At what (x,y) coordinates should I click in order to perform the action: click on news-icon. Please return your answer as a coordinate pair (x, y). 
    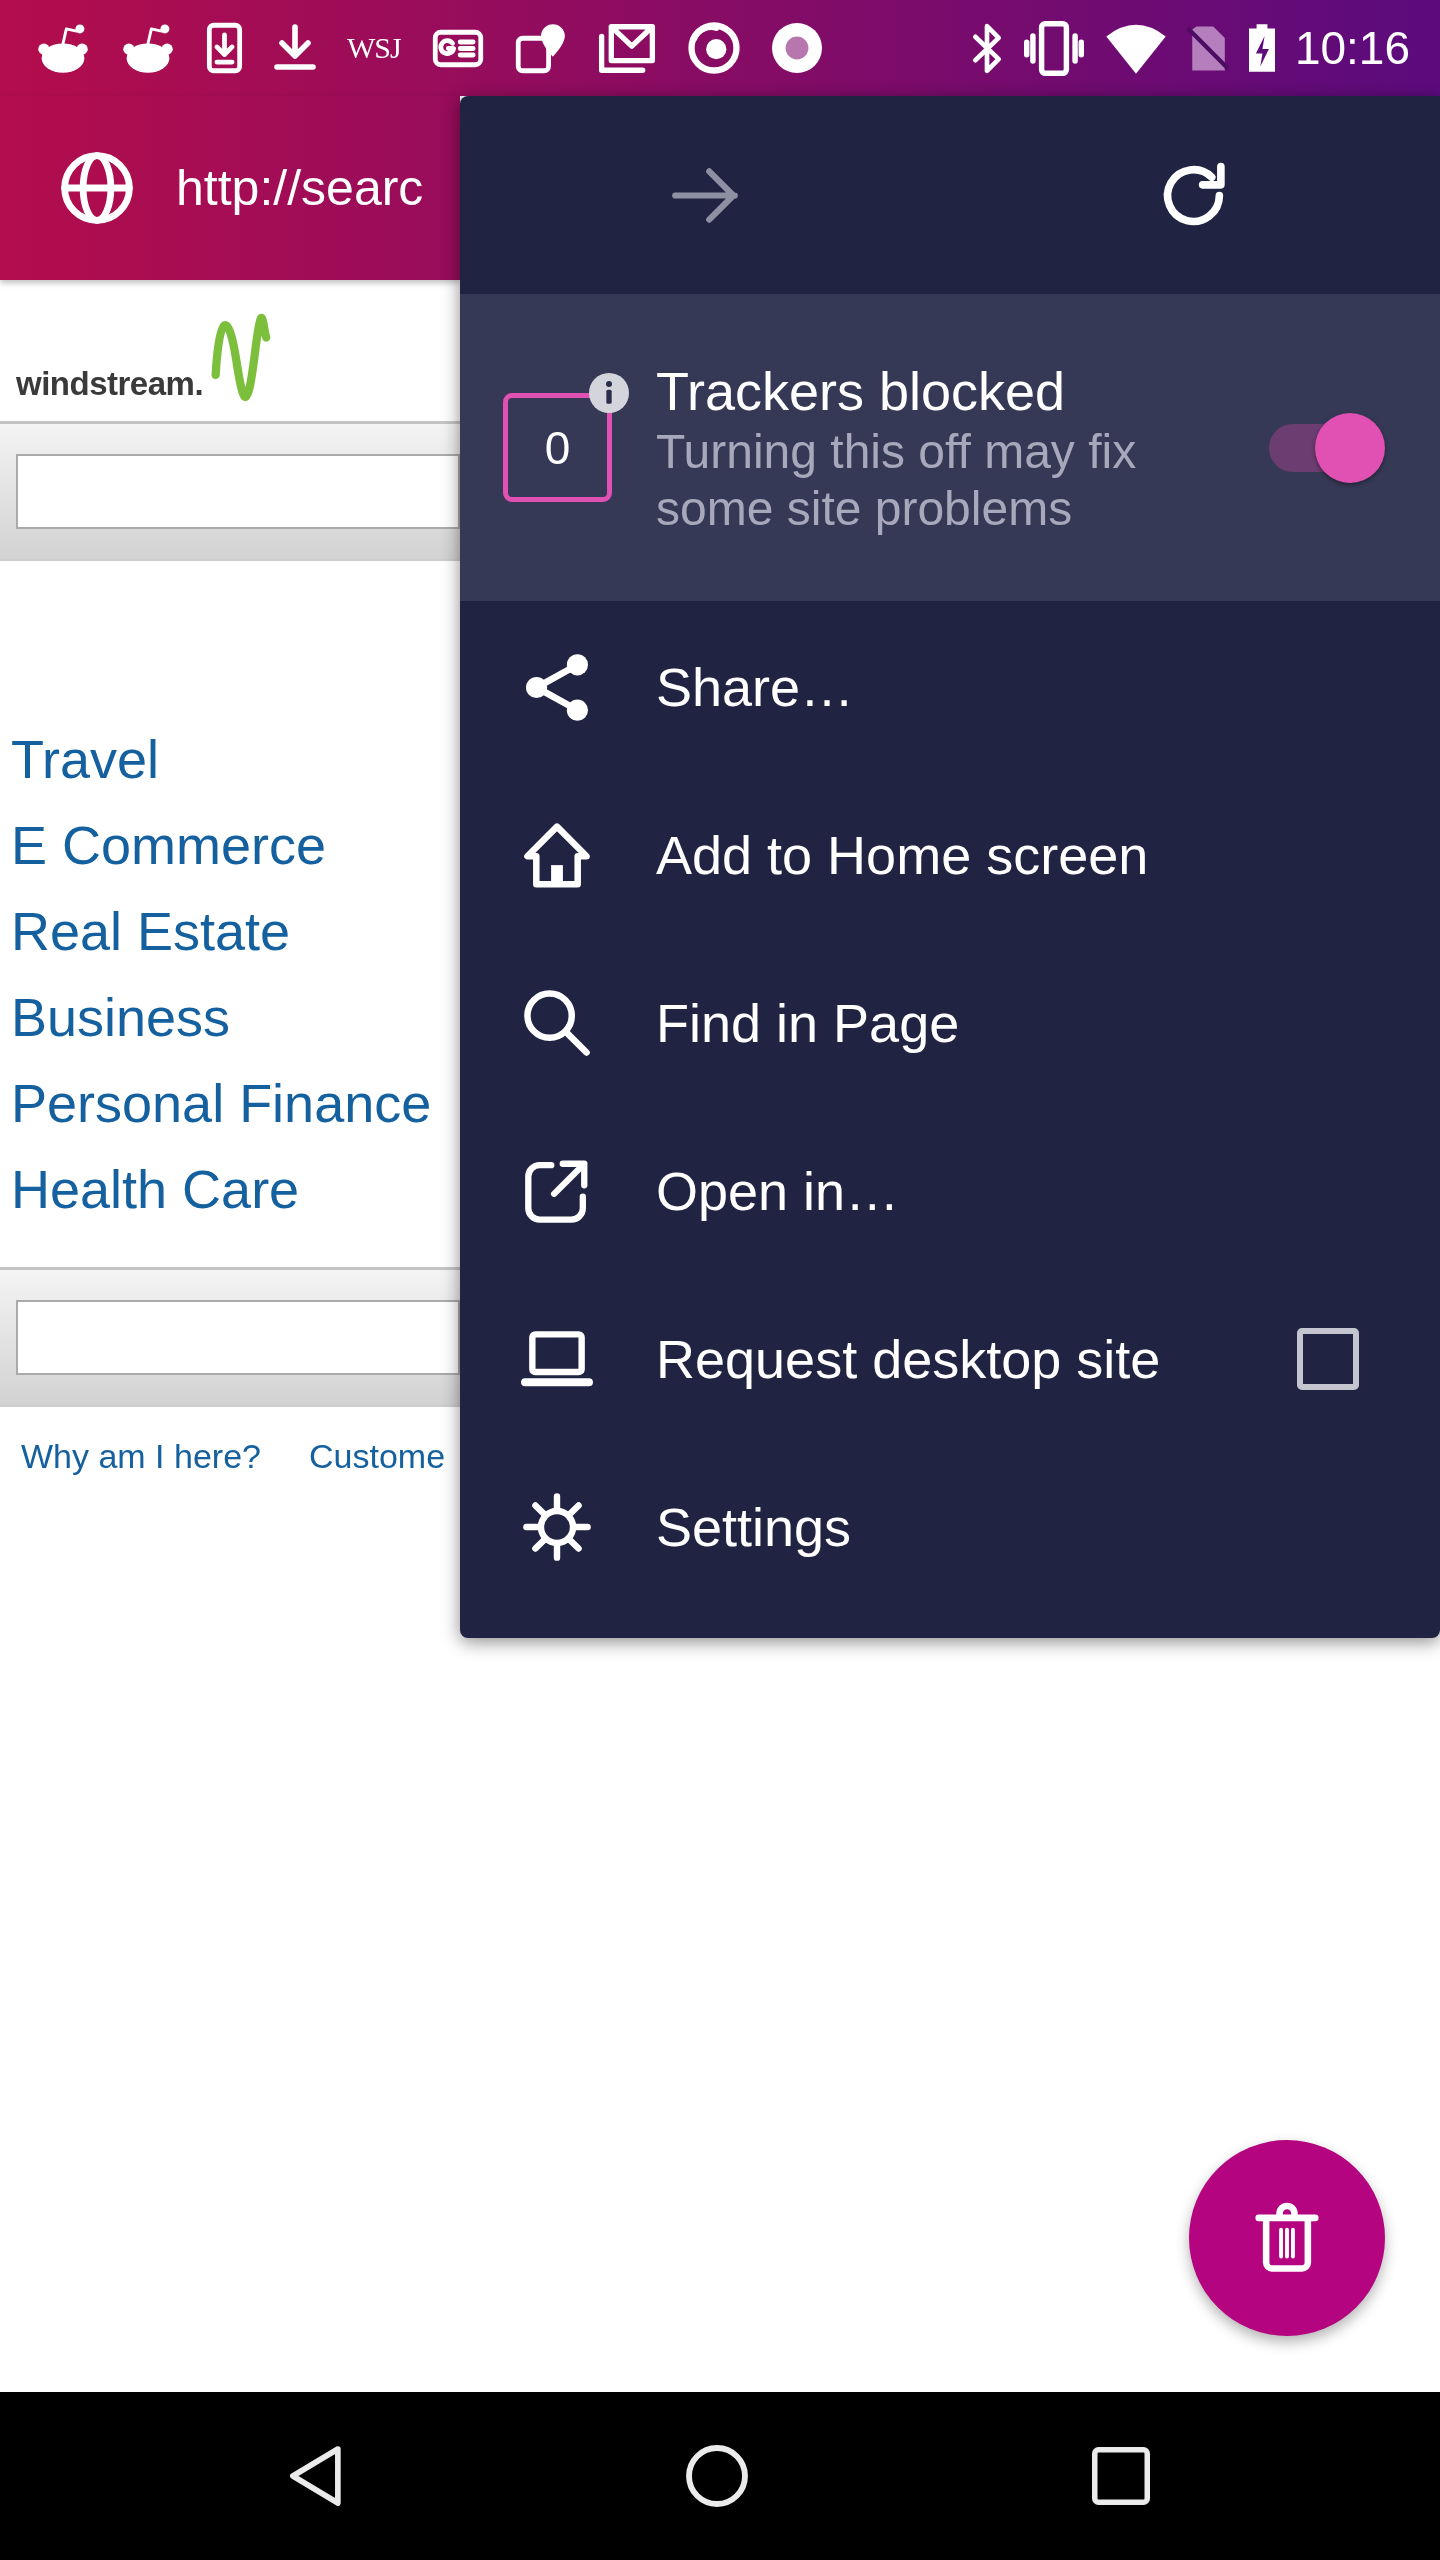
    Looking at the image, I should click on (457, 48).